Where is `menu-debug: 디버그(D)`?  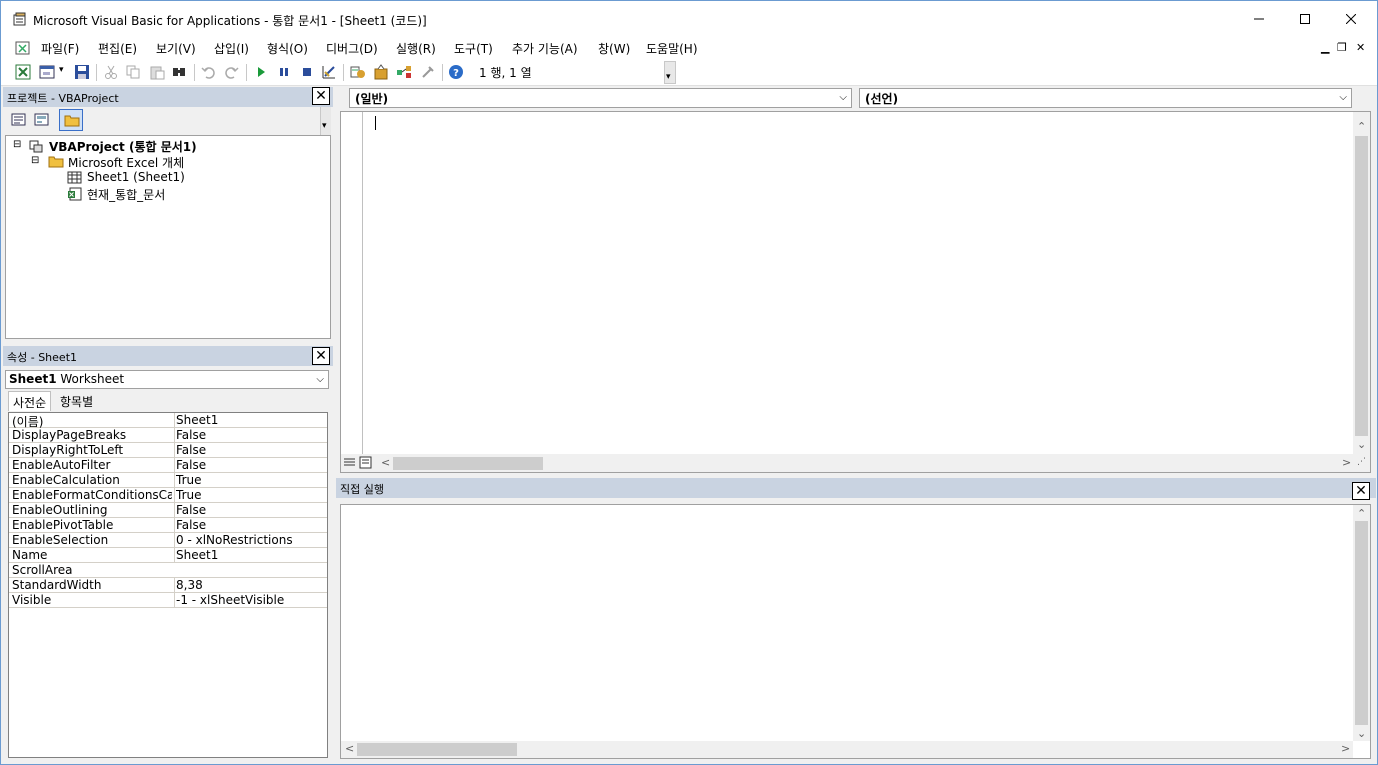
menu-debug: 디버그(D) is located at coordinates (352, 48).